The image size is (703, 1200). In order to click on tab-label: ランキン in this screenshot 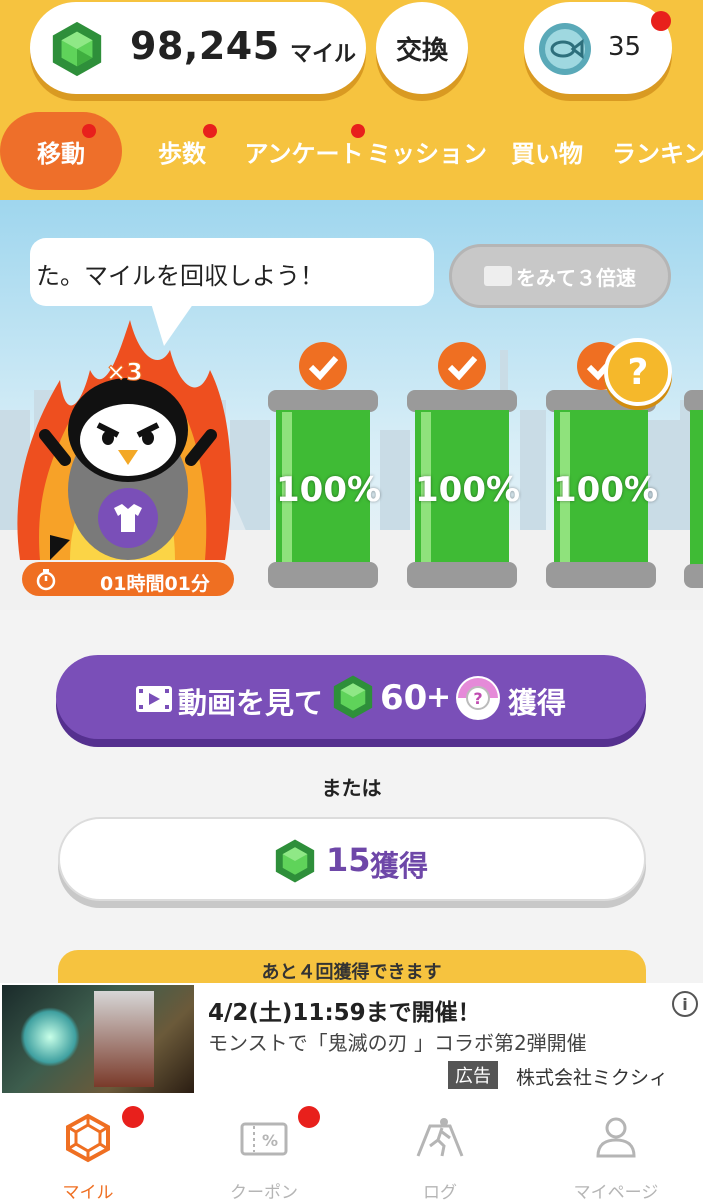, I will do `click(657, 153)`.